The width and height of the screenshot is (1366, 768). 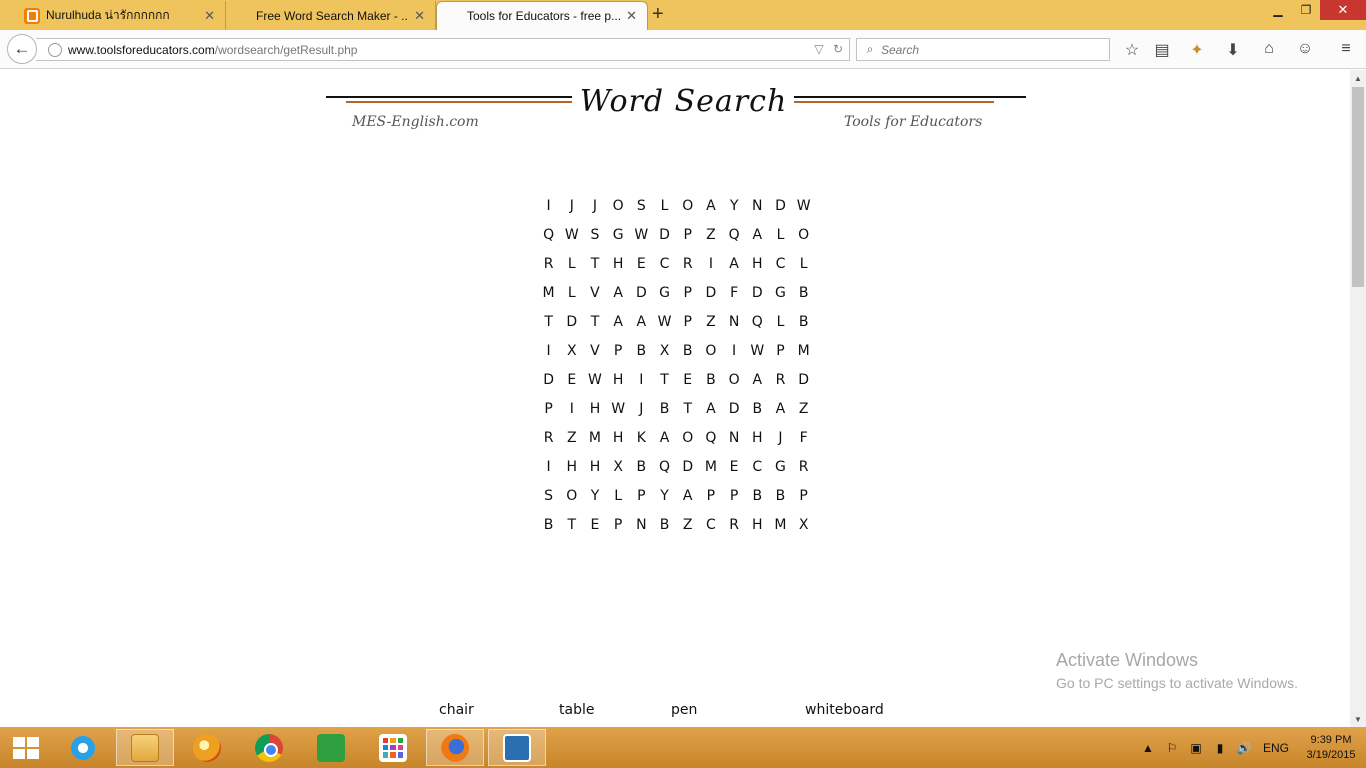 I want to click on grid-row: SOYLPYAPPBBP, so click(x=676, y=496).